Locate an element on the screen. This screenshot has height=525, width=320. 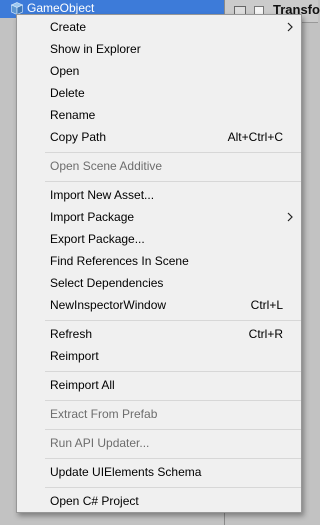
menu-item-open-csharp-project: Open C# Project is located at coordinates (159, 501).